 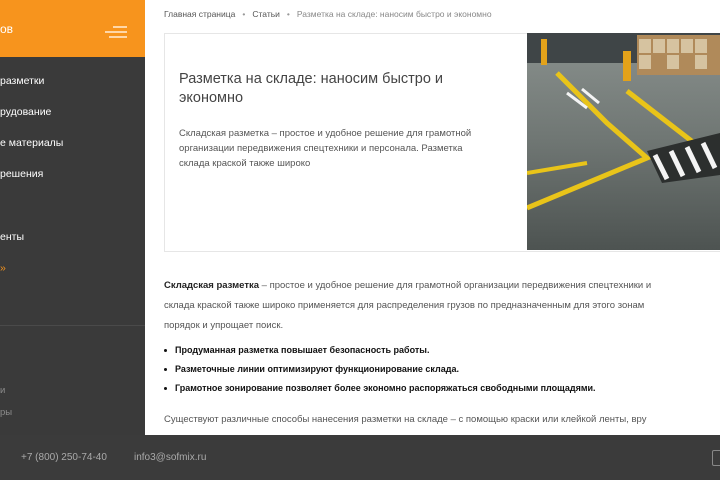 What do you see at coordinates (22, 81) in the screenshot?
I see `sidebar-item-marking: разметки` at bounding box center [22, 81].